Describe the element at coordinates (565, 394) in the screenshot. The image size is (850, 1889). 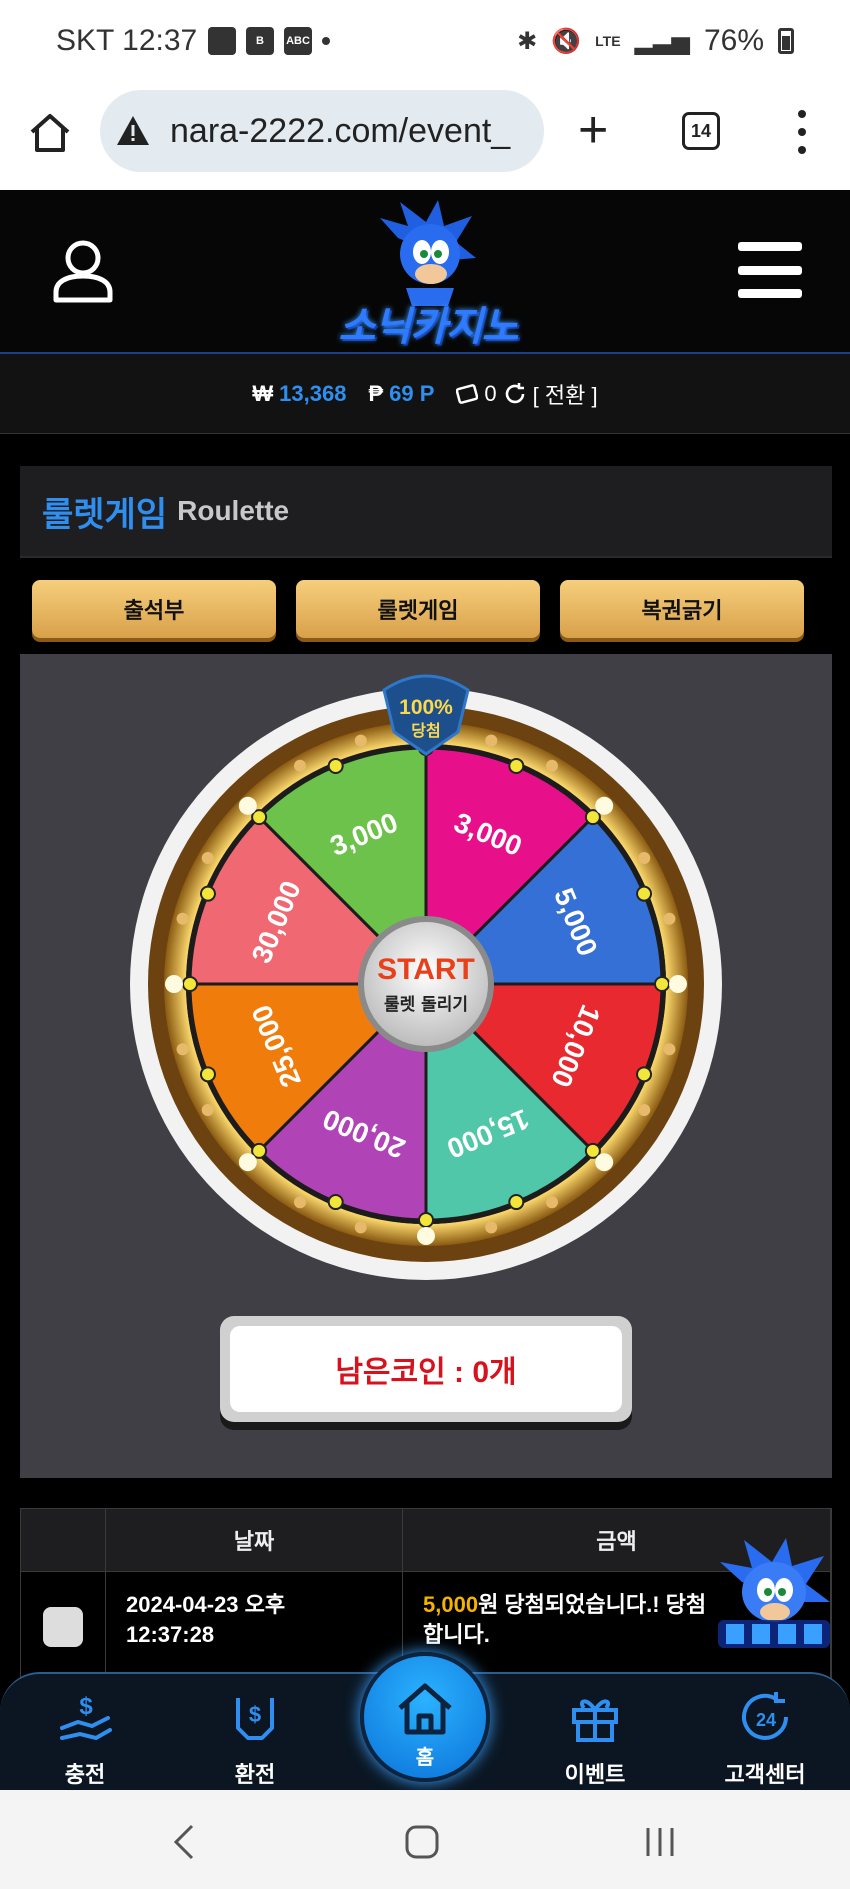
I see `convert-button: [ 전환 ]` at that location.